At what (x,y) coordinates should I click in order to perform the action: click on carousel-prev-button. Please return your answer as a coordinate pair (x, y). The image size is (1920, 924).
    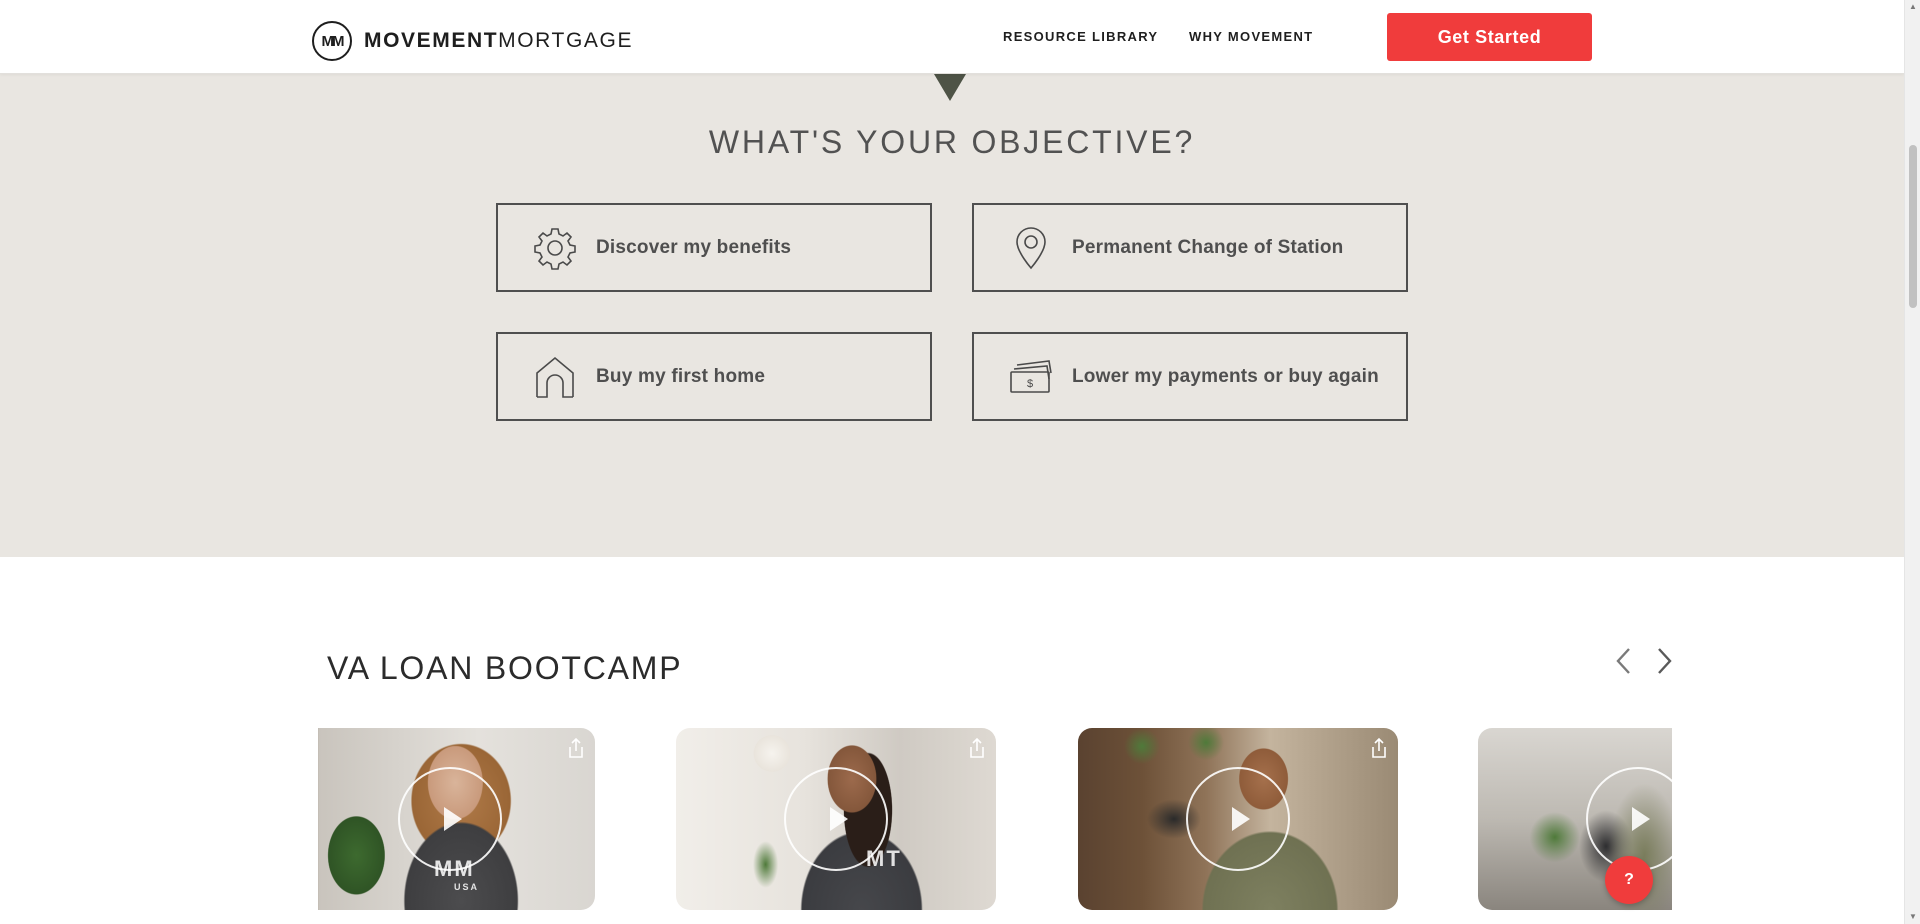
    Looking at the image, I should click on (1624, 661).